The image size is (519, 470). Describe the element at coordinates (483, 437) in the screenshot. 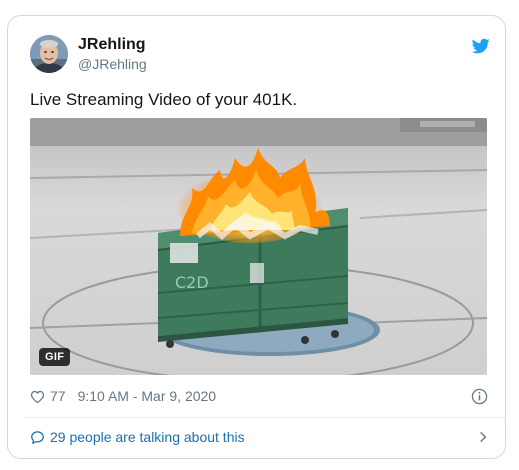

I see `chevron-right-icon` at that location.